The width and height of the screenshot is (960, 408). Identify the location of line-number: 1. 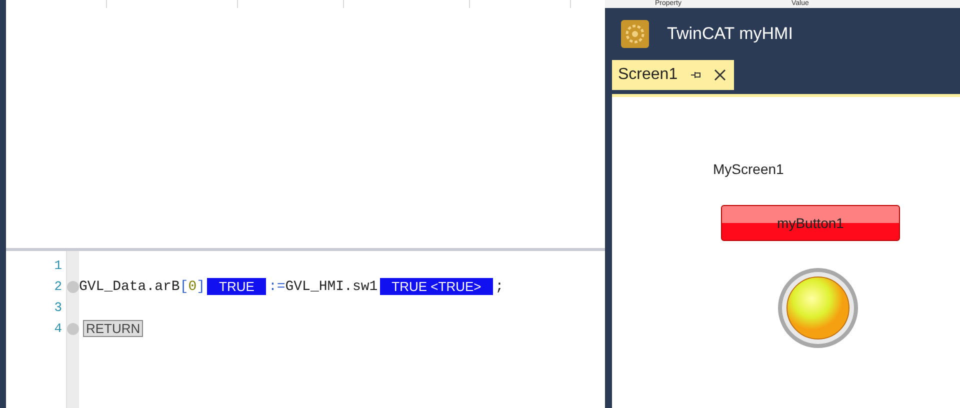
(58, 266).